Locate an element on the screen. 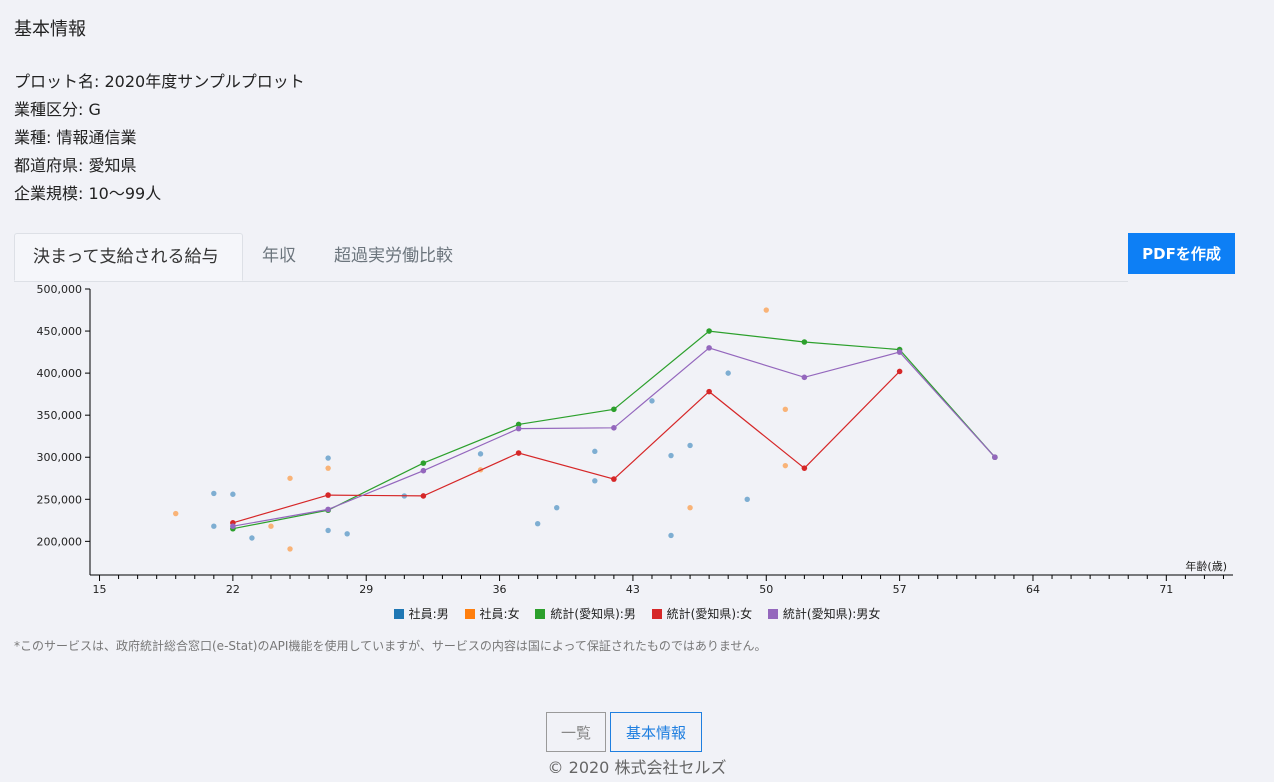  legend-label: 社員:女 is located at coordinates (499, 614).